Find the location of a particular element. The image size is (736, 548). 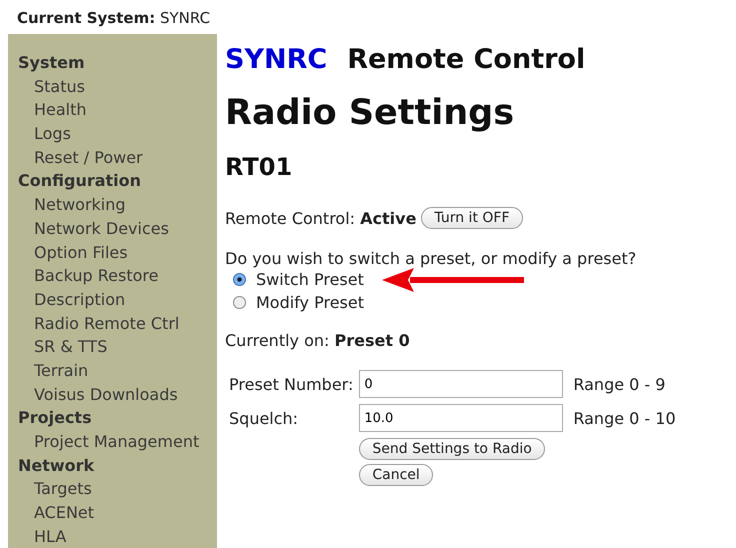

sidebar-link: Description is located at coordinates (117, 300).